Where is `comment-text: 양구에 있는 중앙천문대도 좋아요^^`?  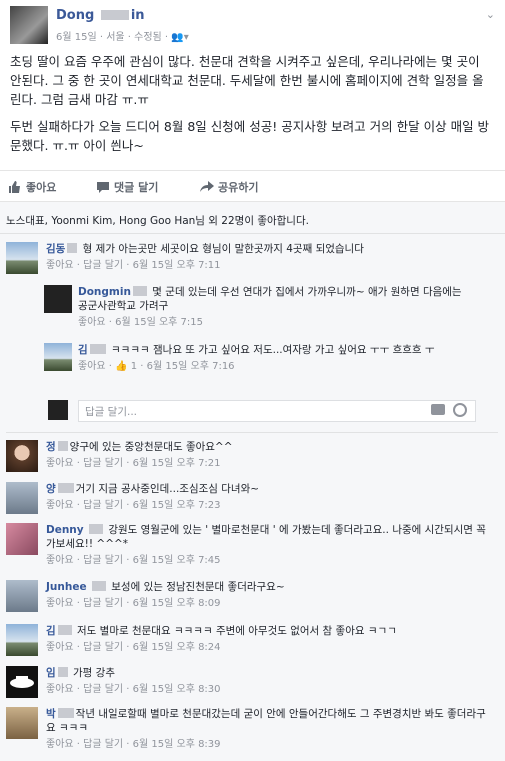 comment-text: 양구에 있는 중앙천문대도 좋아요^^ is located at coordinates (151, 447).